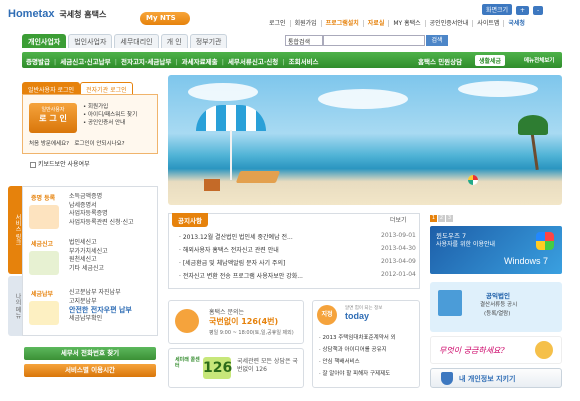  What do you see at coordinates (450, 303) in the screenshot?
I see `document-icon` at bounding box center [450, 303].